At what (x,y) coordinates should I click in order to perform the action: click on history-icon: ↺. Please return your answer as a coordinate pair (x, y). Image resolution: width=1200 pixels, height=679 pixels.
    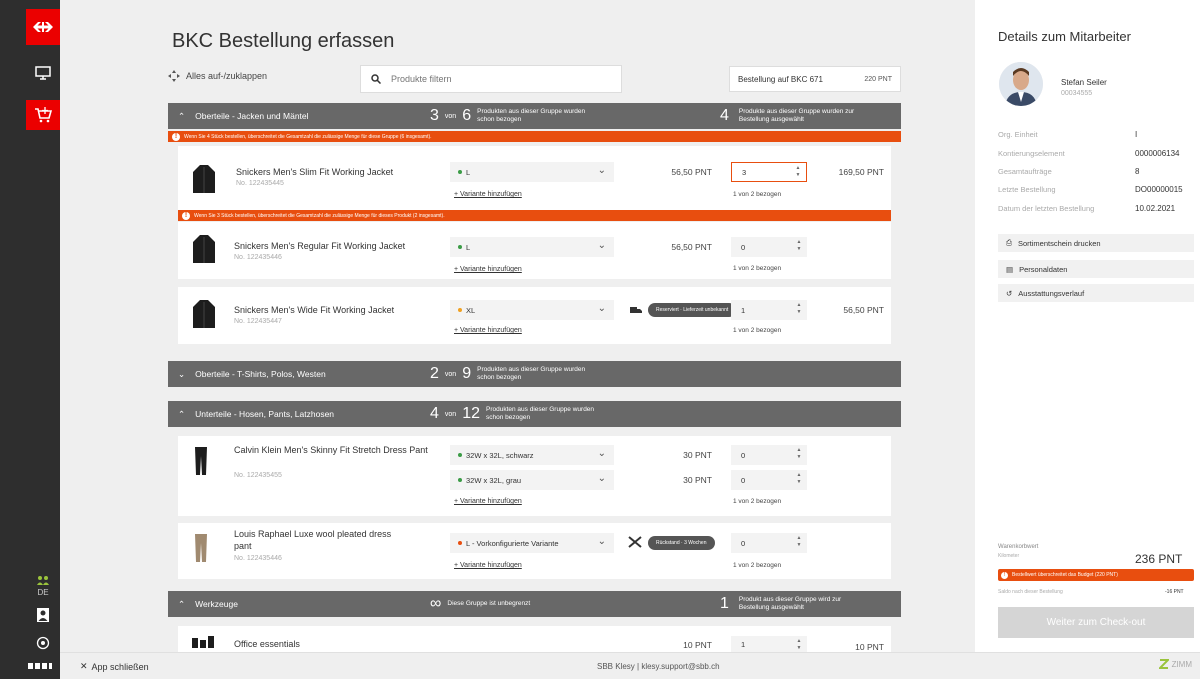
    Looking at the image, I should click on (1009, 293).